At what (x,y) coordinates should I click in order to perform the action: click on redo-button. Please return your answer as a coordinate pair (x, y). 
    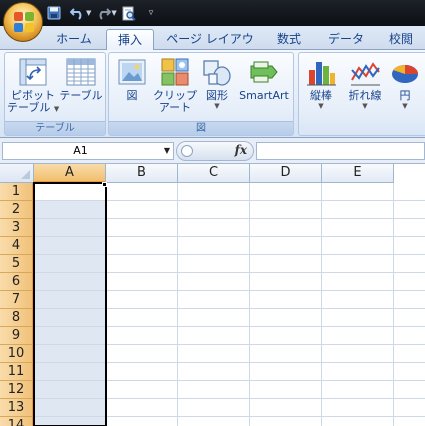
    Looking at the image, I should click on (103, 13).